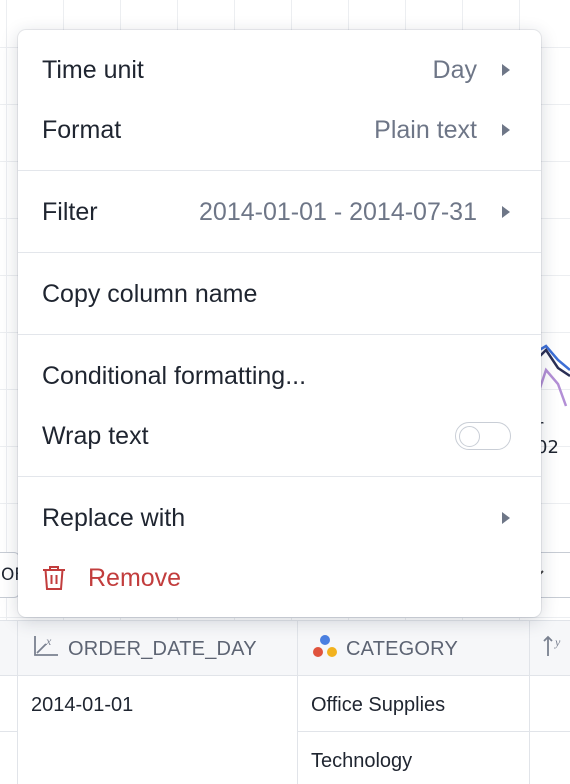 The image size is (570, 784). I want to click on menu-item-time-unit: Time unit Day, so click(279, 70).